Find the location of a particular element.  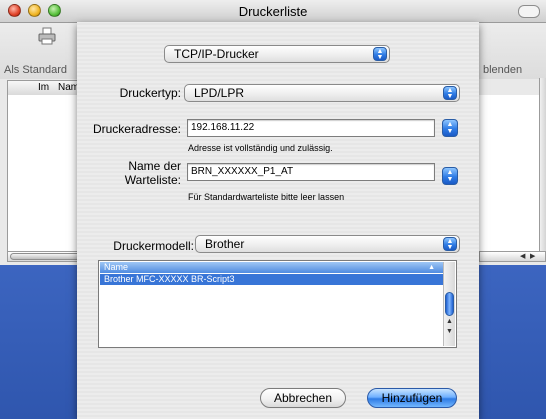

scroll-right-icon: ▶ is located at coordinates (532, 256).